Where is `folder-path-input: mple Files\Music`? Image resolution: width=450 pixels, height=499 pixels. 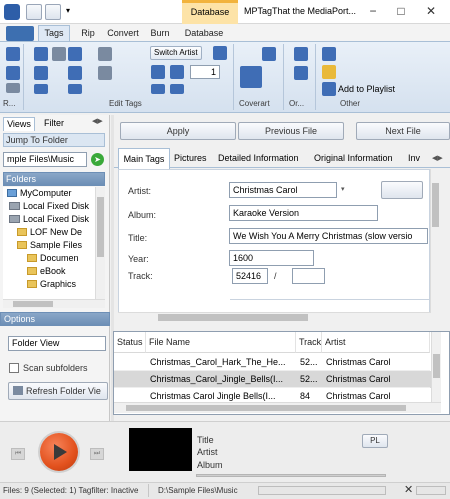 folder-path-input: mple Files\Music is located at coordinates (45, 159).